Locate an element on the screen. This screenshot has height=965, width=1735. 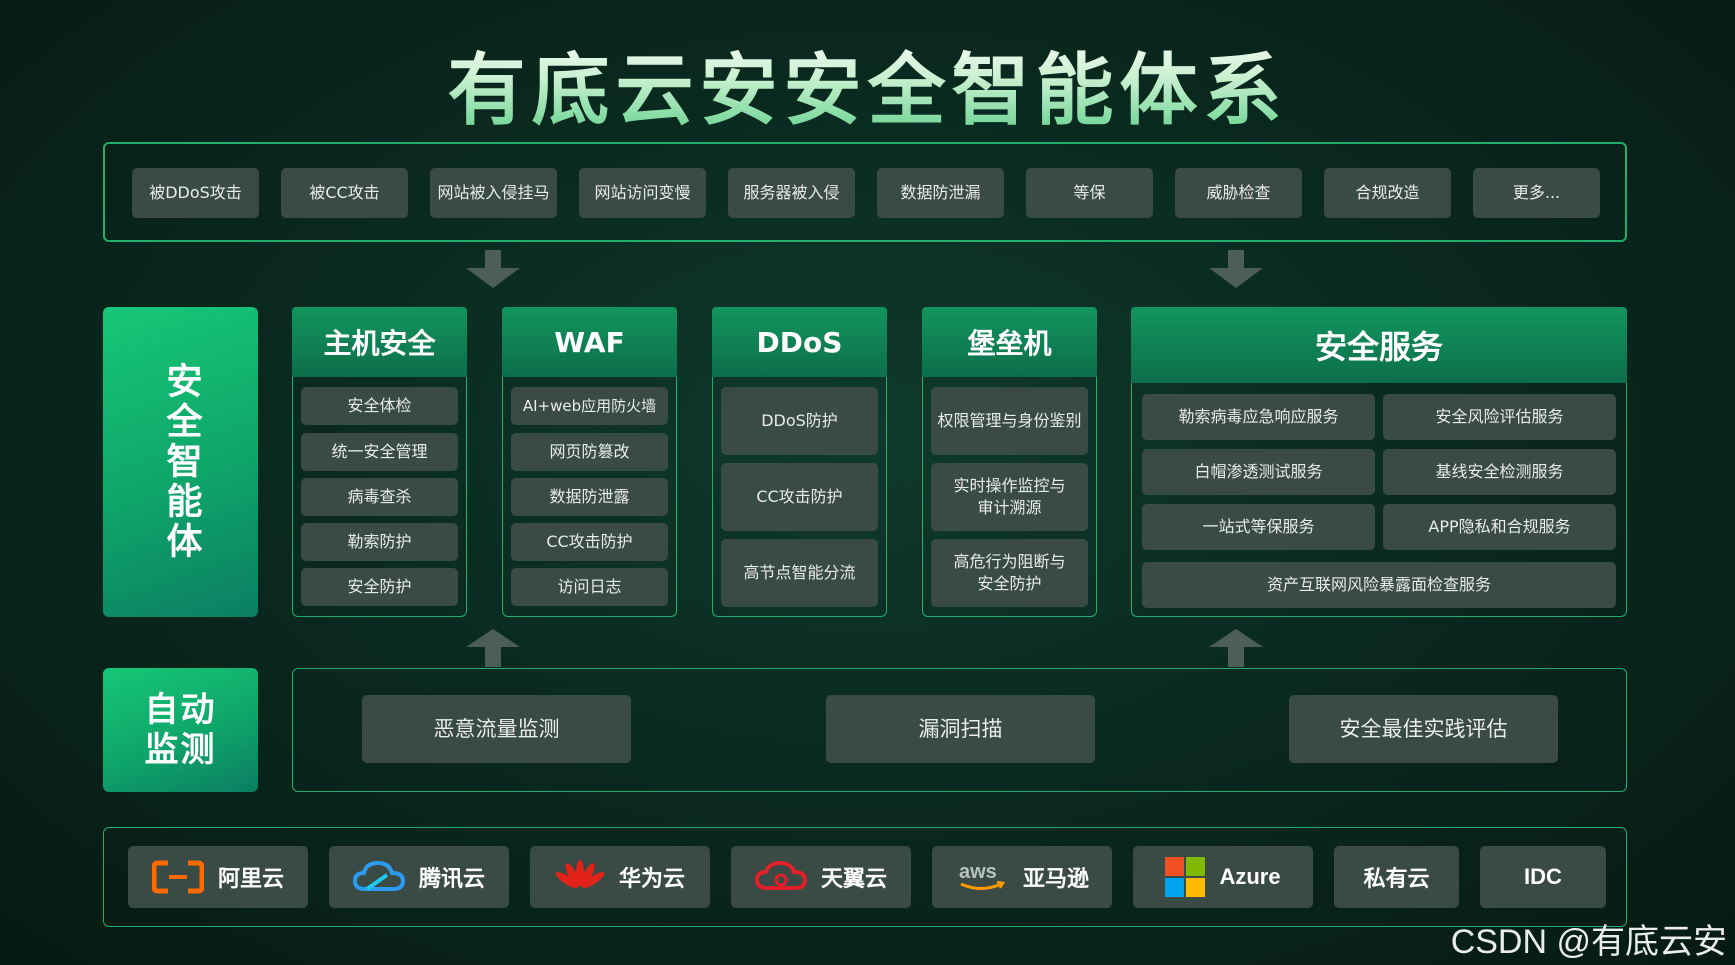
cloud-private: 私有云 is located at coordinates (1396, 877).